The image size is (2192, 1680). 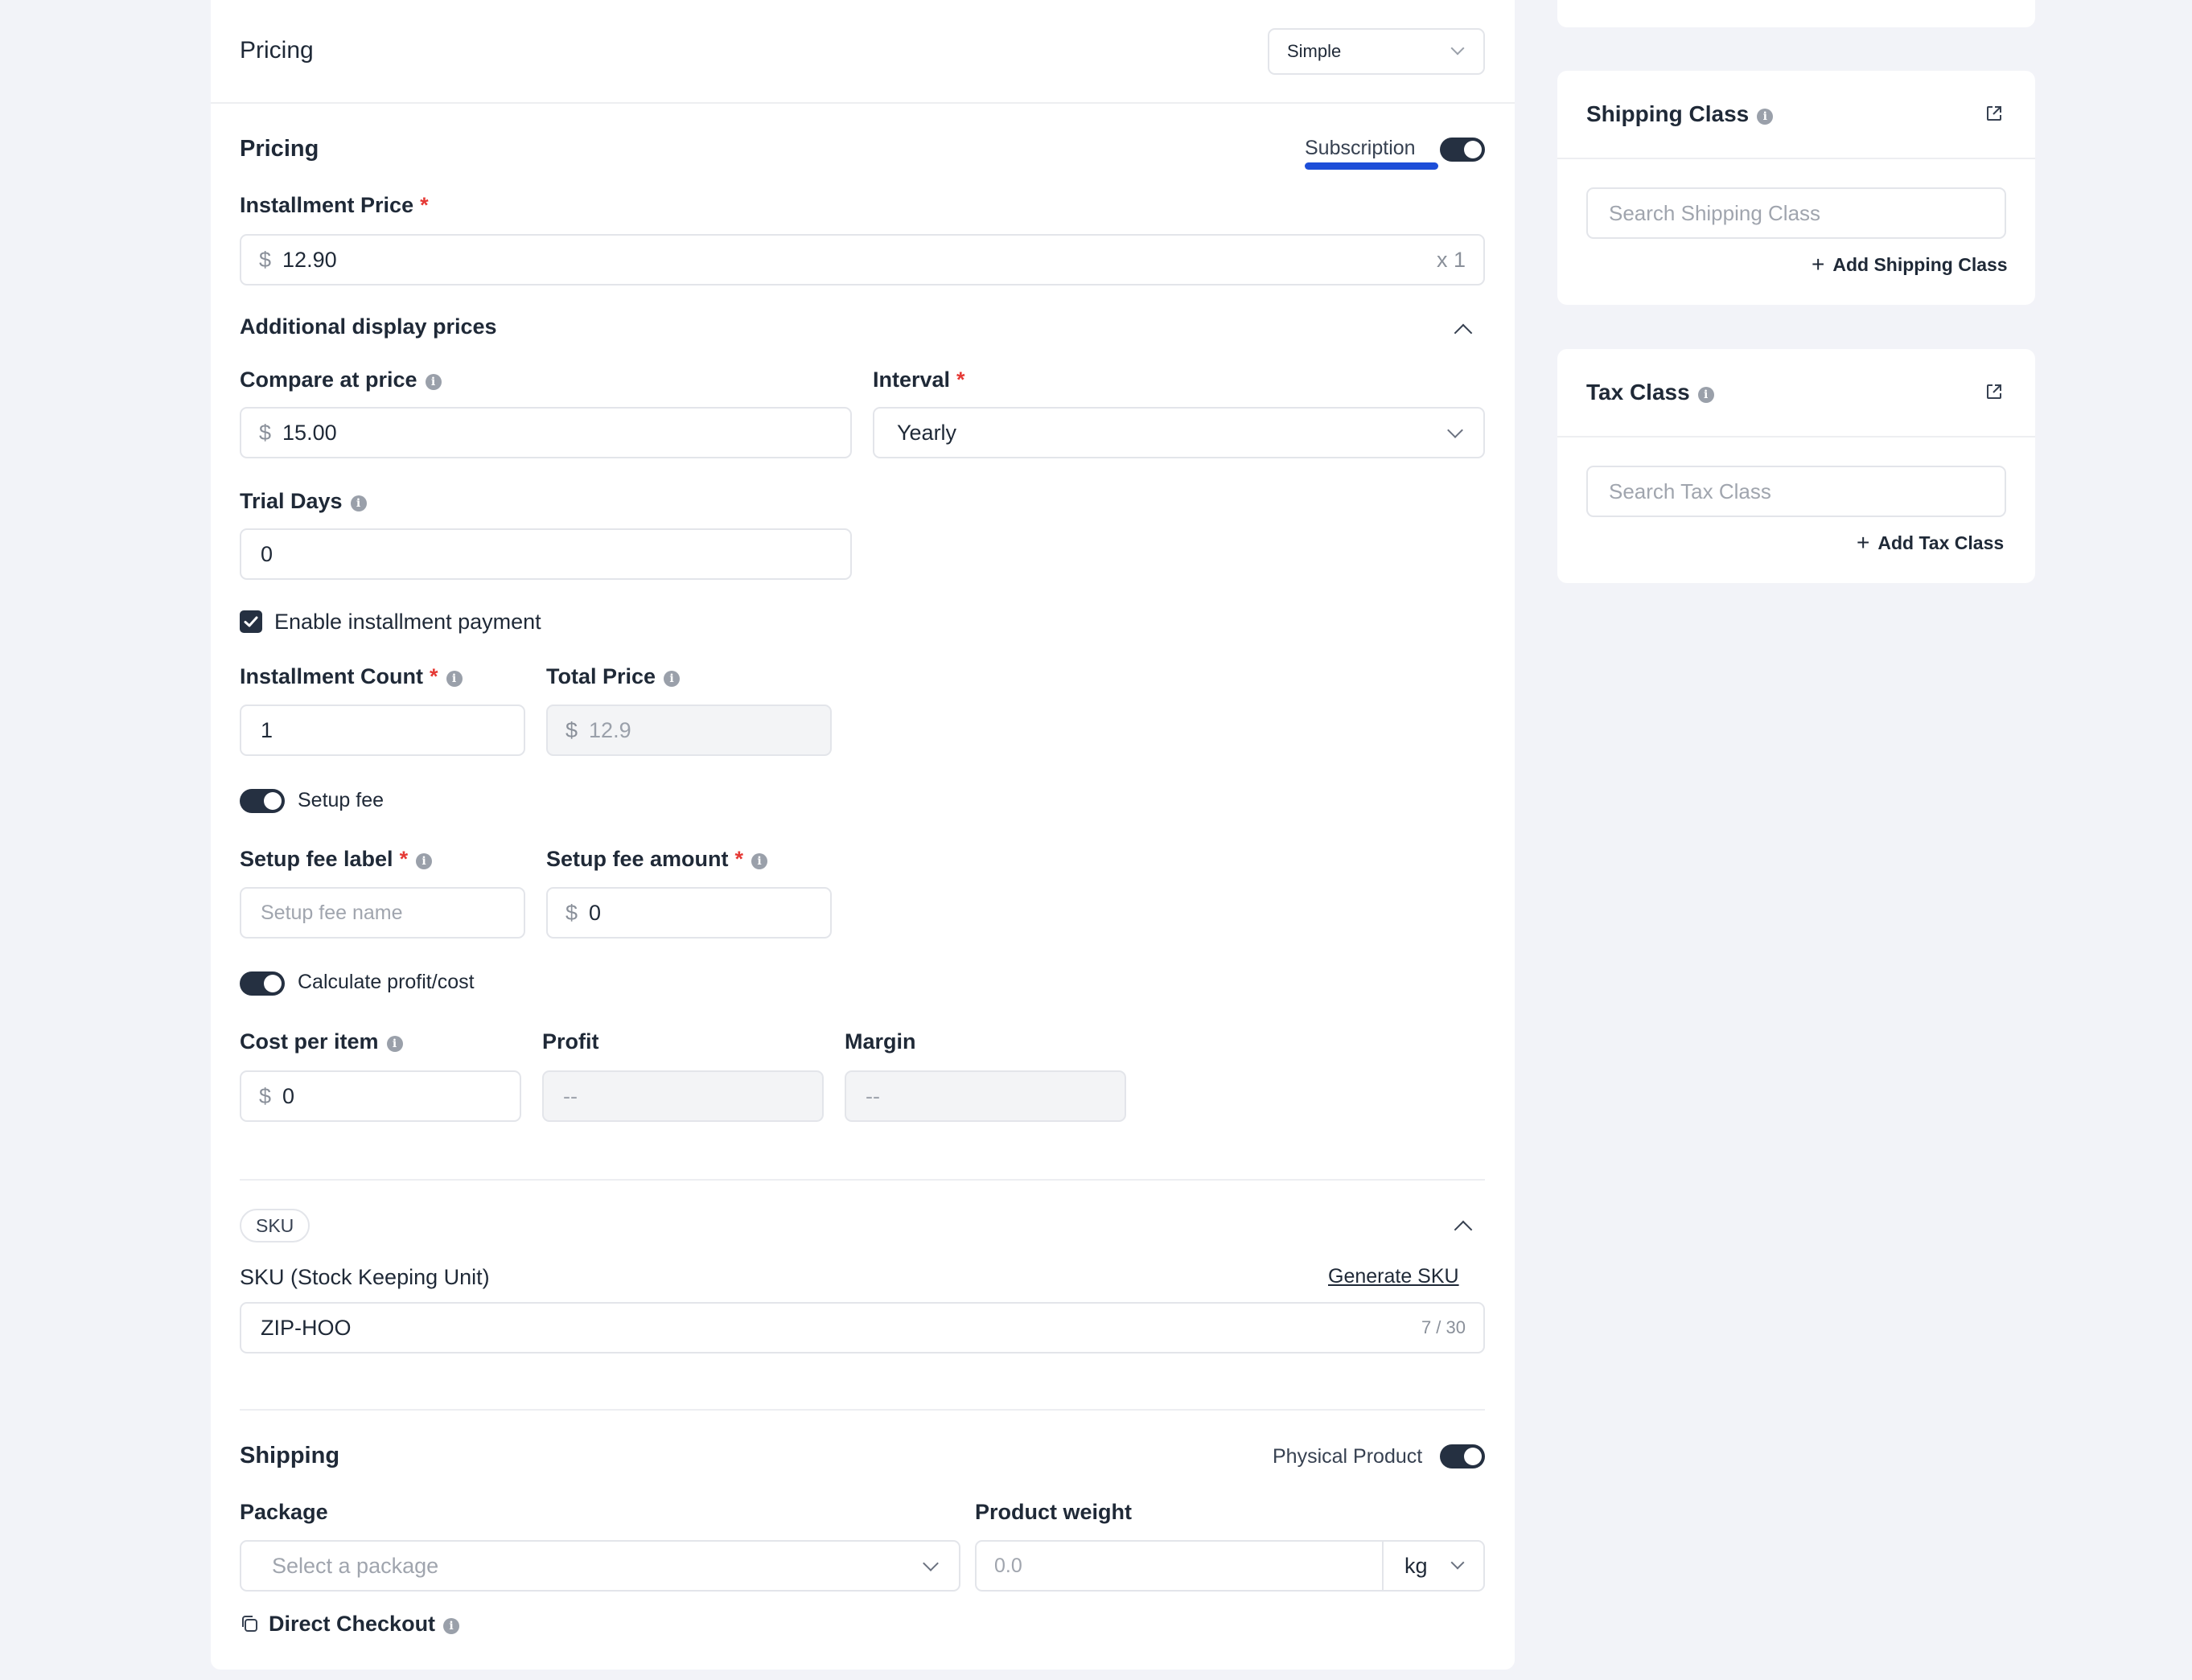 I want to click on weight-unit-select: kg, so click(x=1433, y=1566).